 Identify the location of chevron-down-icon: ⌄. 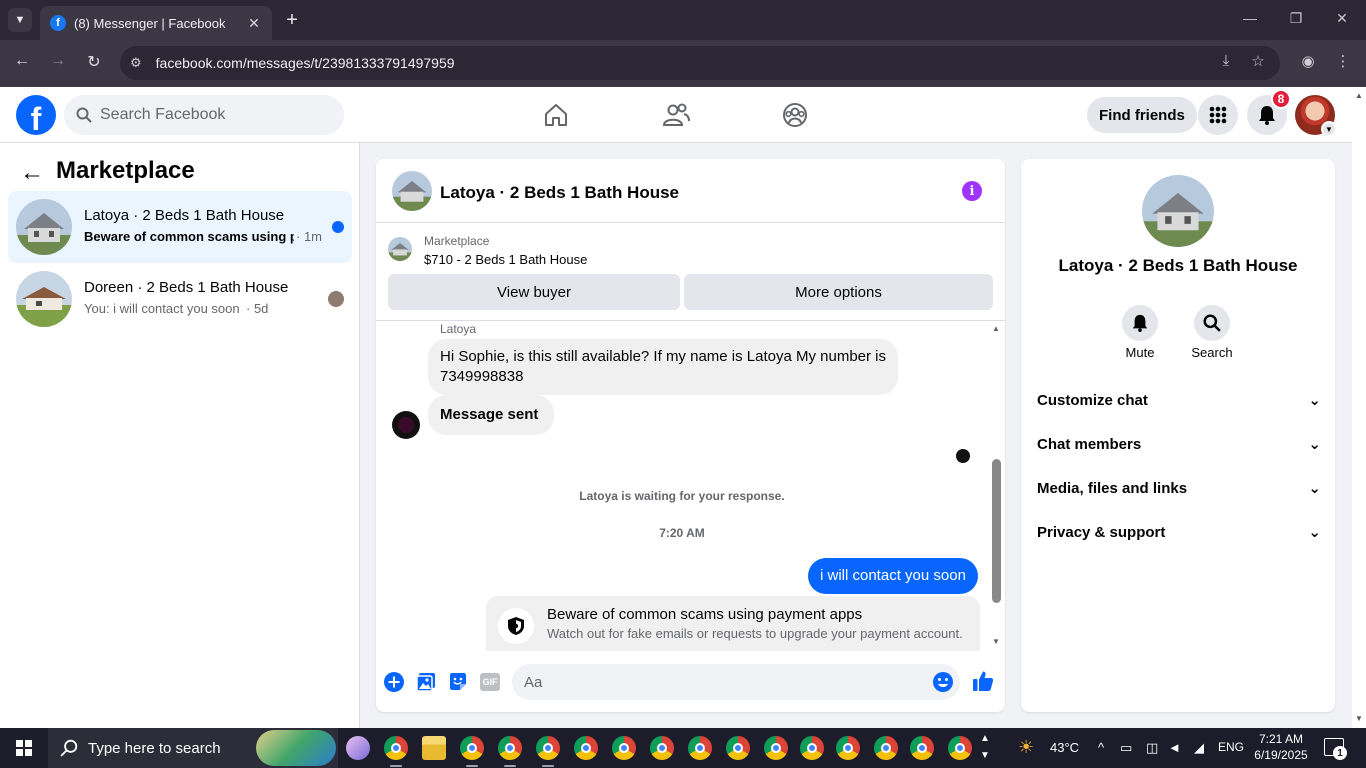
(1314, 532).